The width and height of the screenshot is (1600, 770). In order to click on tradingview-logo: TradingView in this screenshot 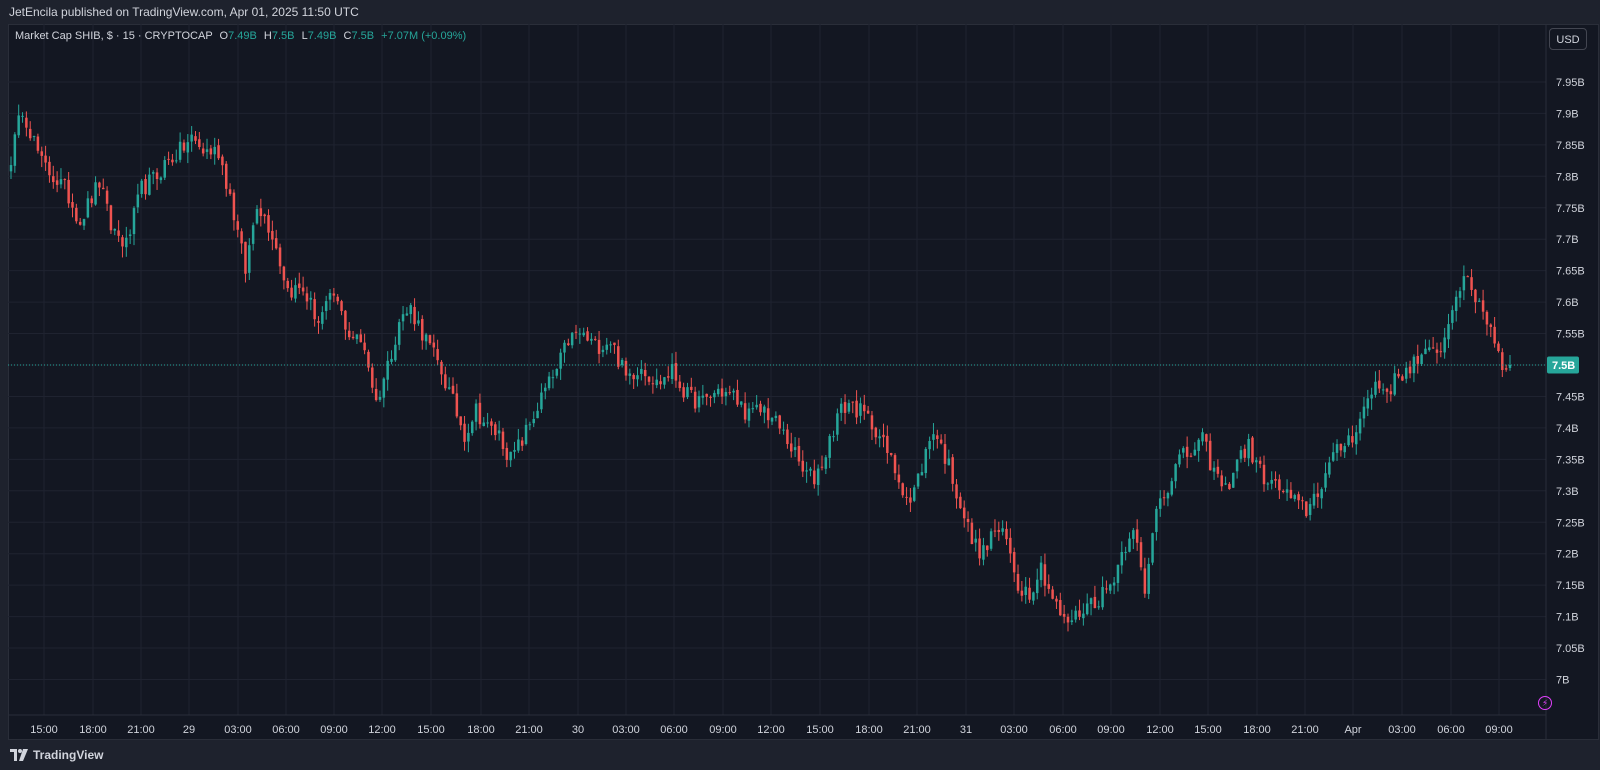, I will do `click(56, 755)`.